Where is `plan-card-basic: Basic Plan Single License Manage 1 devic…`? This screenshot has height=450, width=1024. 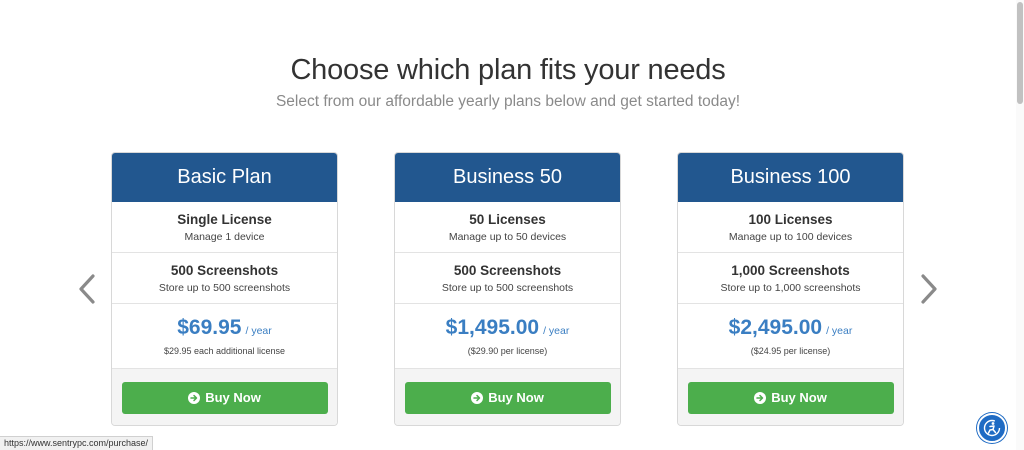 plan-card-basic: Basic Plan Single License Manage 1 devic… is located at coordinates (224, 289).